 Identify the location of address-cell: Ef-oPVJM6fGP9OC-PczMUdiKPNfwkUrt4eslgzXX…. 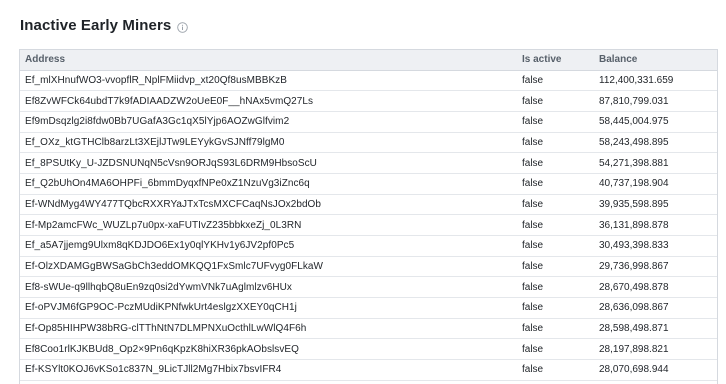
(268, 308).